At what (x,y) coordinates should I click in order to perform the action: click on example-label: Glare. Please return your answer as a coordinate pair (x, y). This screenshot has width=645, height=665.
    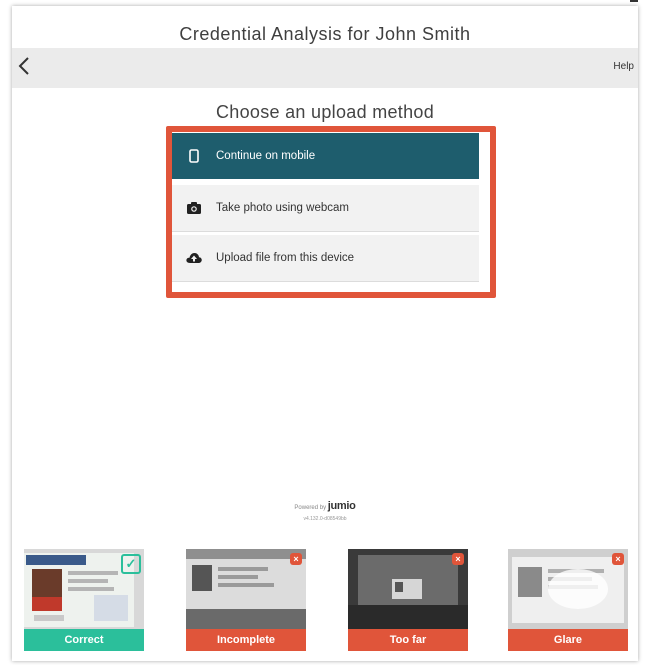
    Looking at the image, I should click on (568, 640).